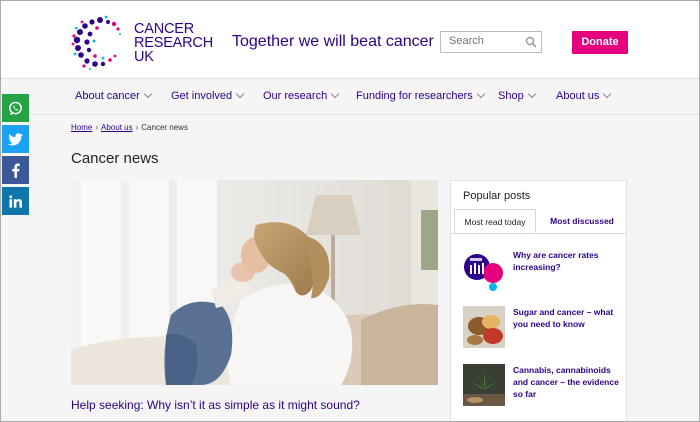 The width and height of the screenshot is (700, 422). Describe the element at coordinates (531, 42) in the screenshot. I see `search-icon` at that location.